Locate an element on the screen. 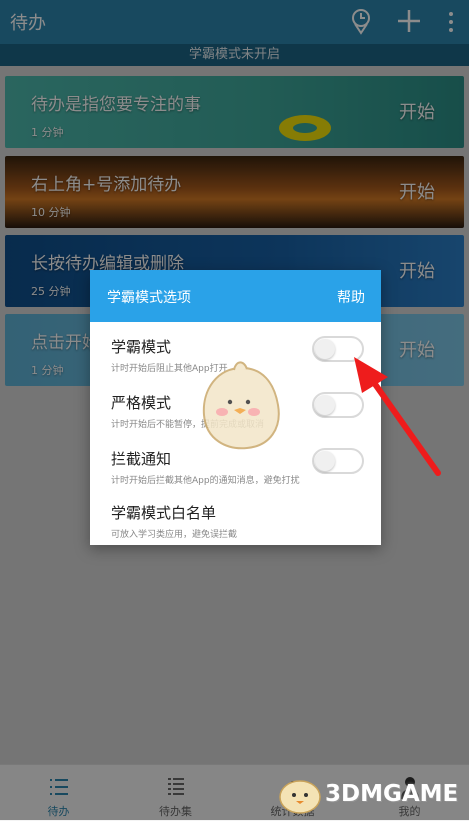 The width and height of the screenshot is (469, 821). option-desc: 可放入学习类应用，避免误拦截 is located at coordinates (174, 535).